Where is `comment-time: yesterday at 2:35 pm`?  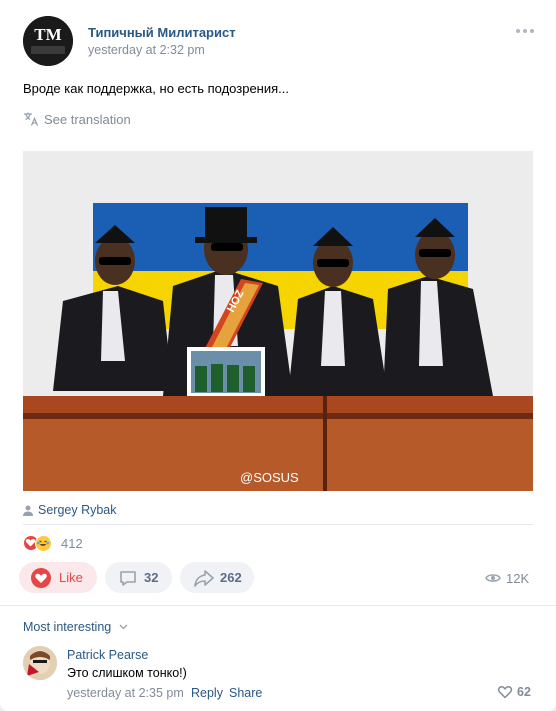 comment-time: yesterday at 2:35 pm is located at coordinates (125, 693).